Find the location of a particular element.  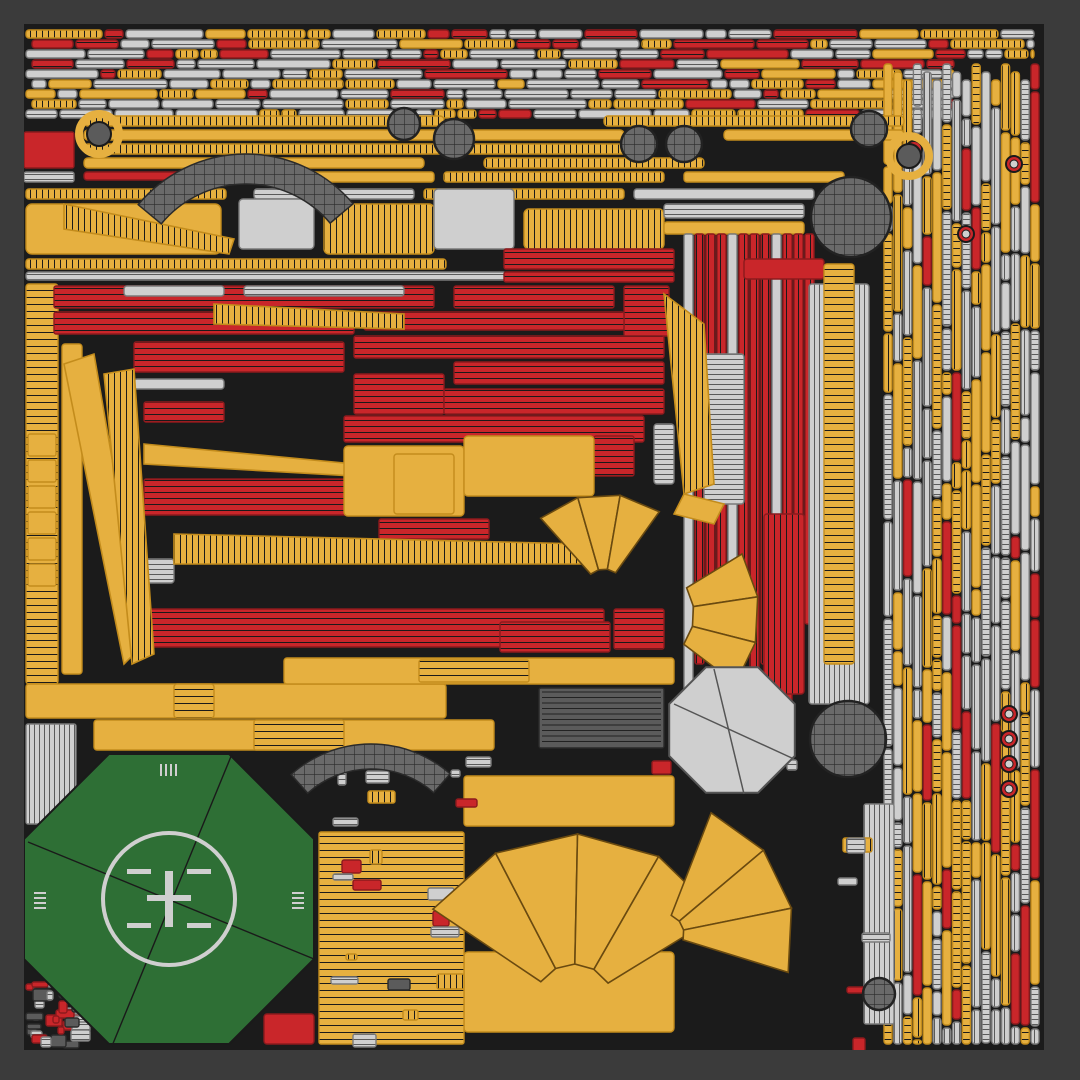

left-panel is located at coordinates (42, 445).